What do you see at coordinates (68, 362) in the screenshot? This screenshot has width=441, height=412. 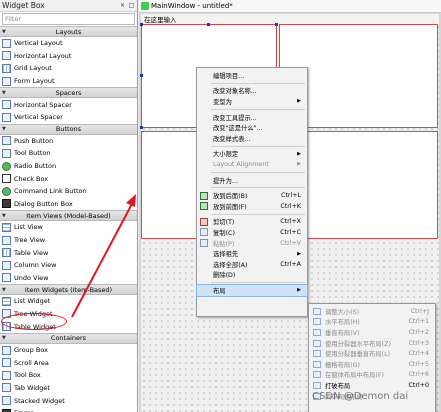 I see `widget-item: Scroll Area` at bounding box center [68, 362].